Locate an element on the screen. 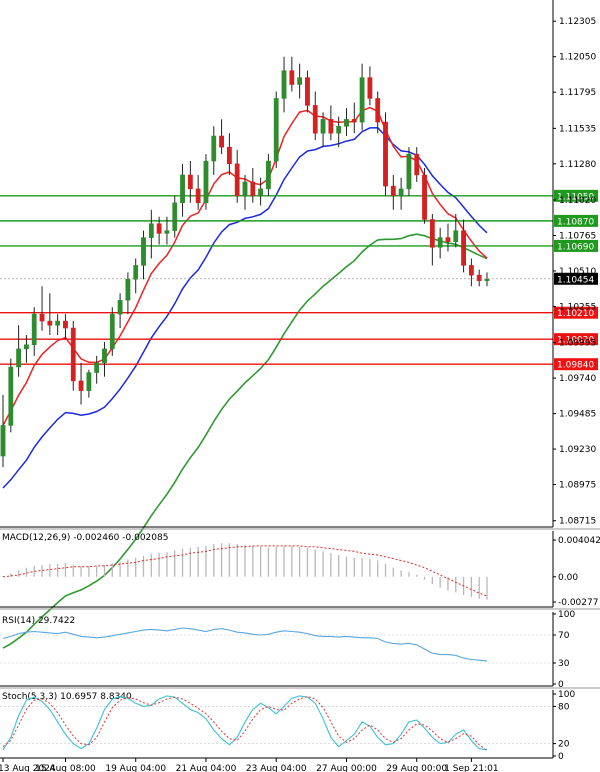 This screenshot has width=600, height=772. stoch-tick-label: 20 is located at coordinates (564, 745).